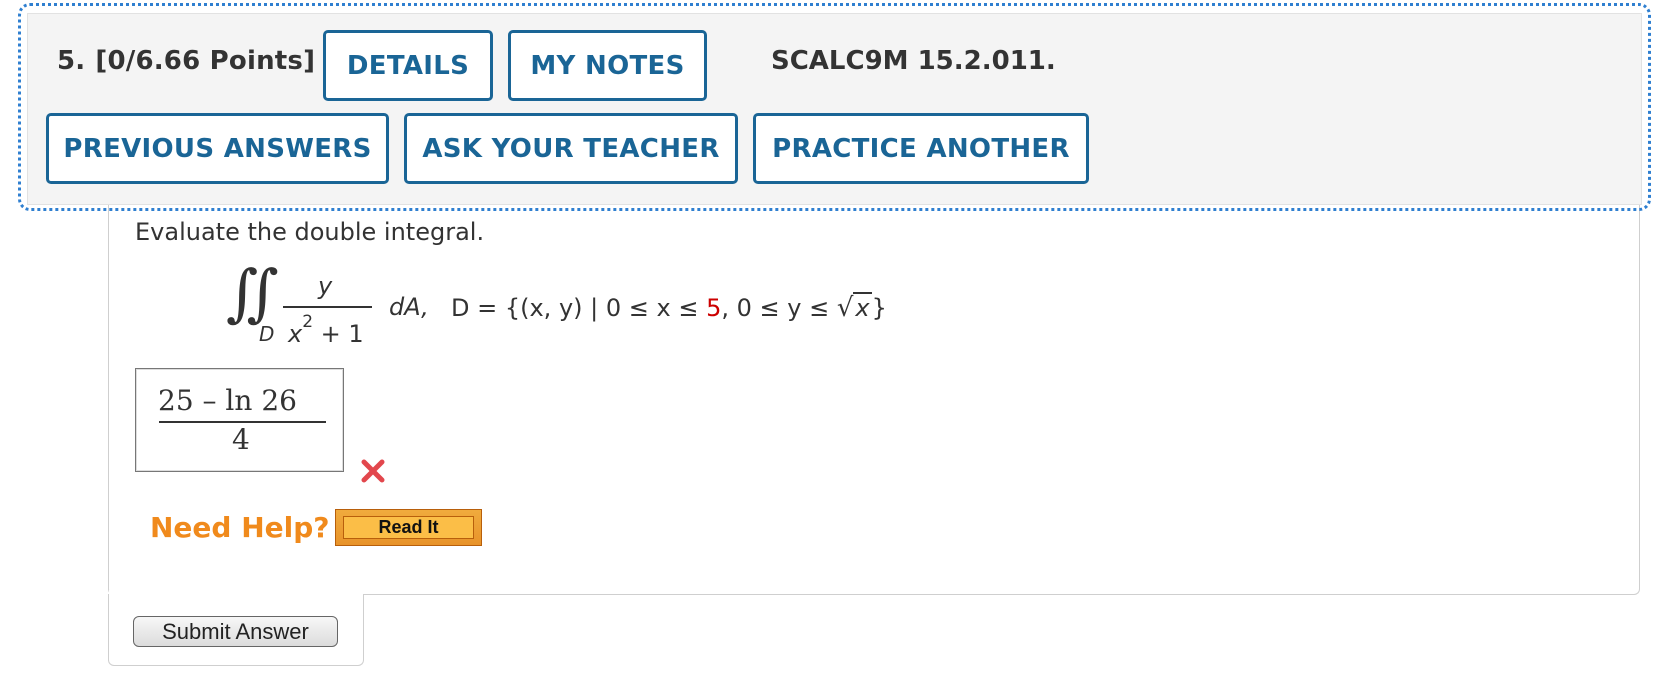 This screenshot has width=1668, height=673. What do you see at coordinates (325, 286) in the screenshot?
I see `integrand-numerator: y` at bounding box center [325, 286].